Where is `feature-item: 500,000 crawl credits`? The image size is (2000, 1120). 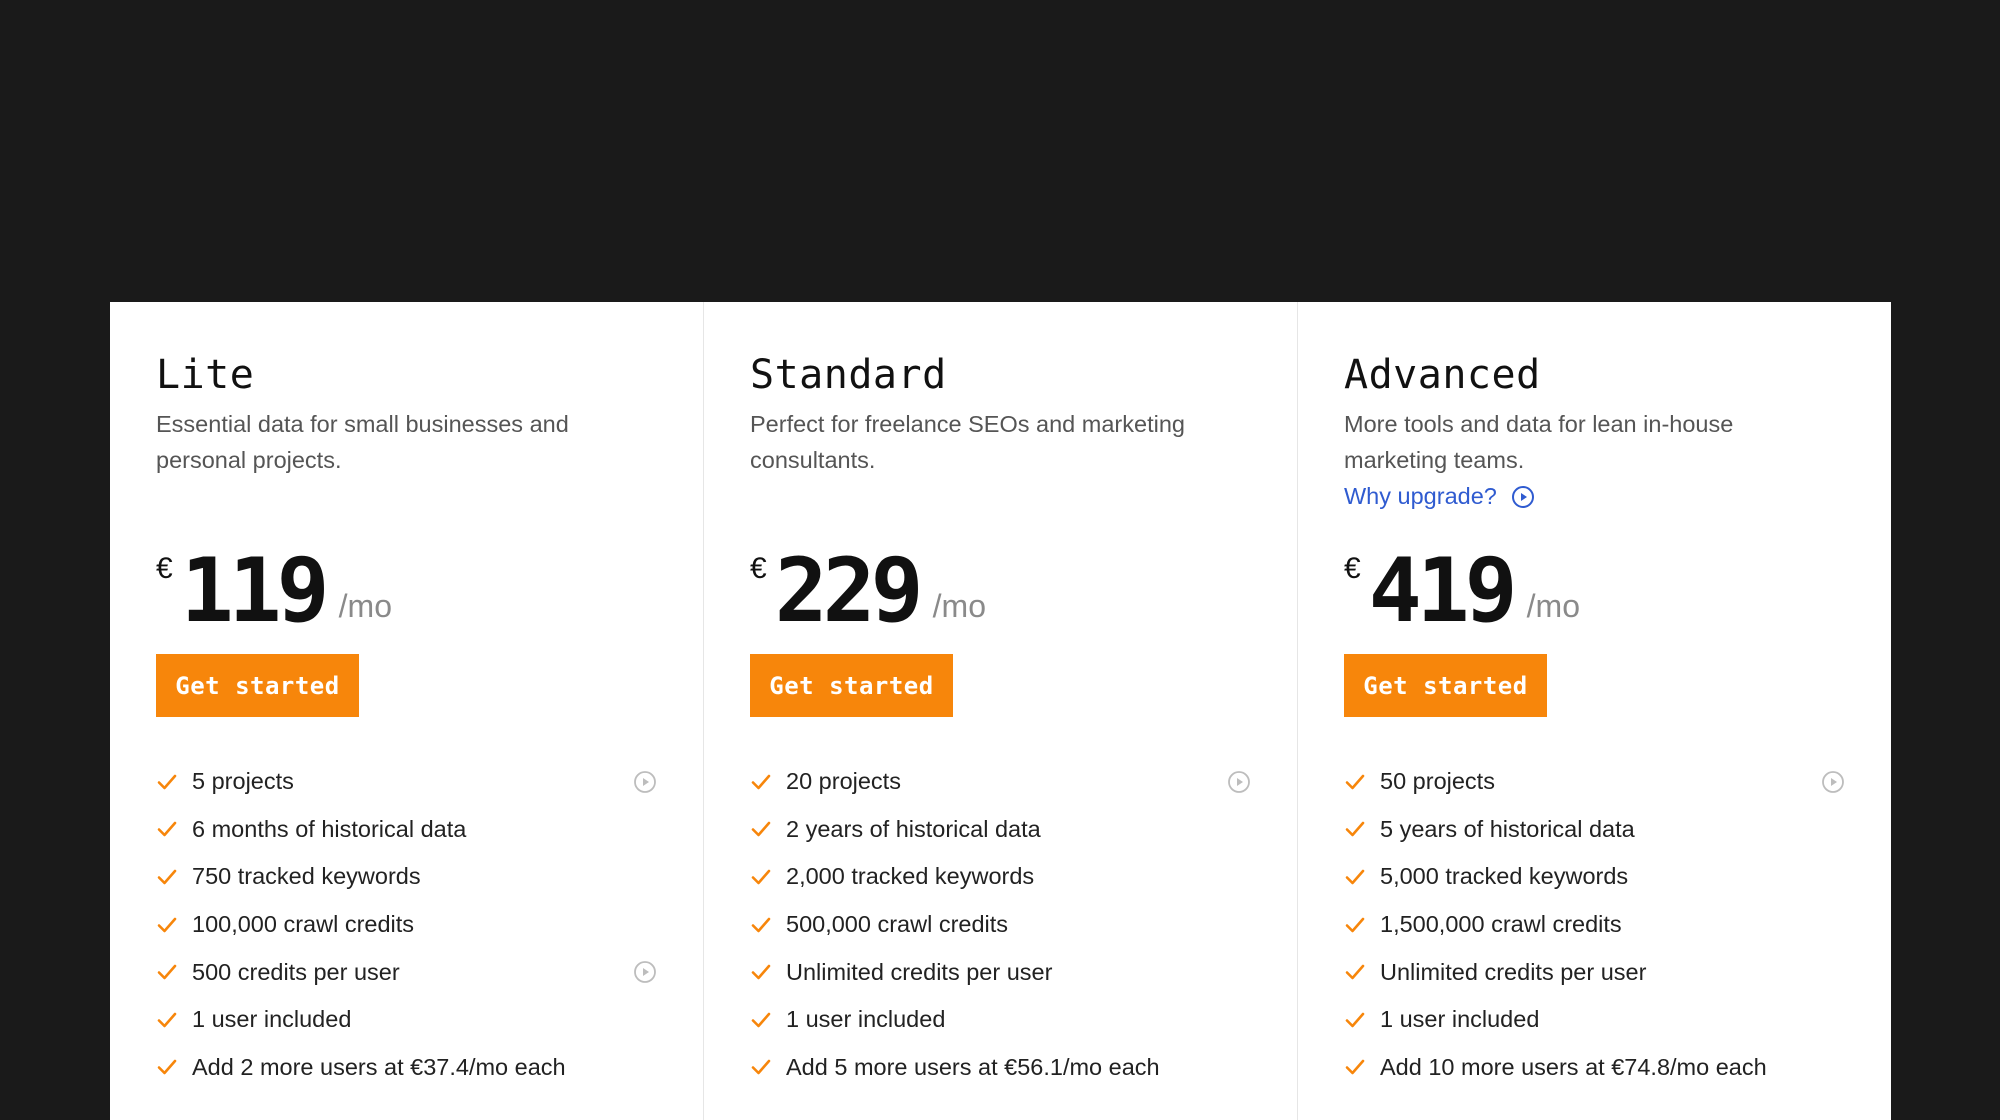
feature-item: 500,000 crawl credits is located at coordinates (1000, 925).